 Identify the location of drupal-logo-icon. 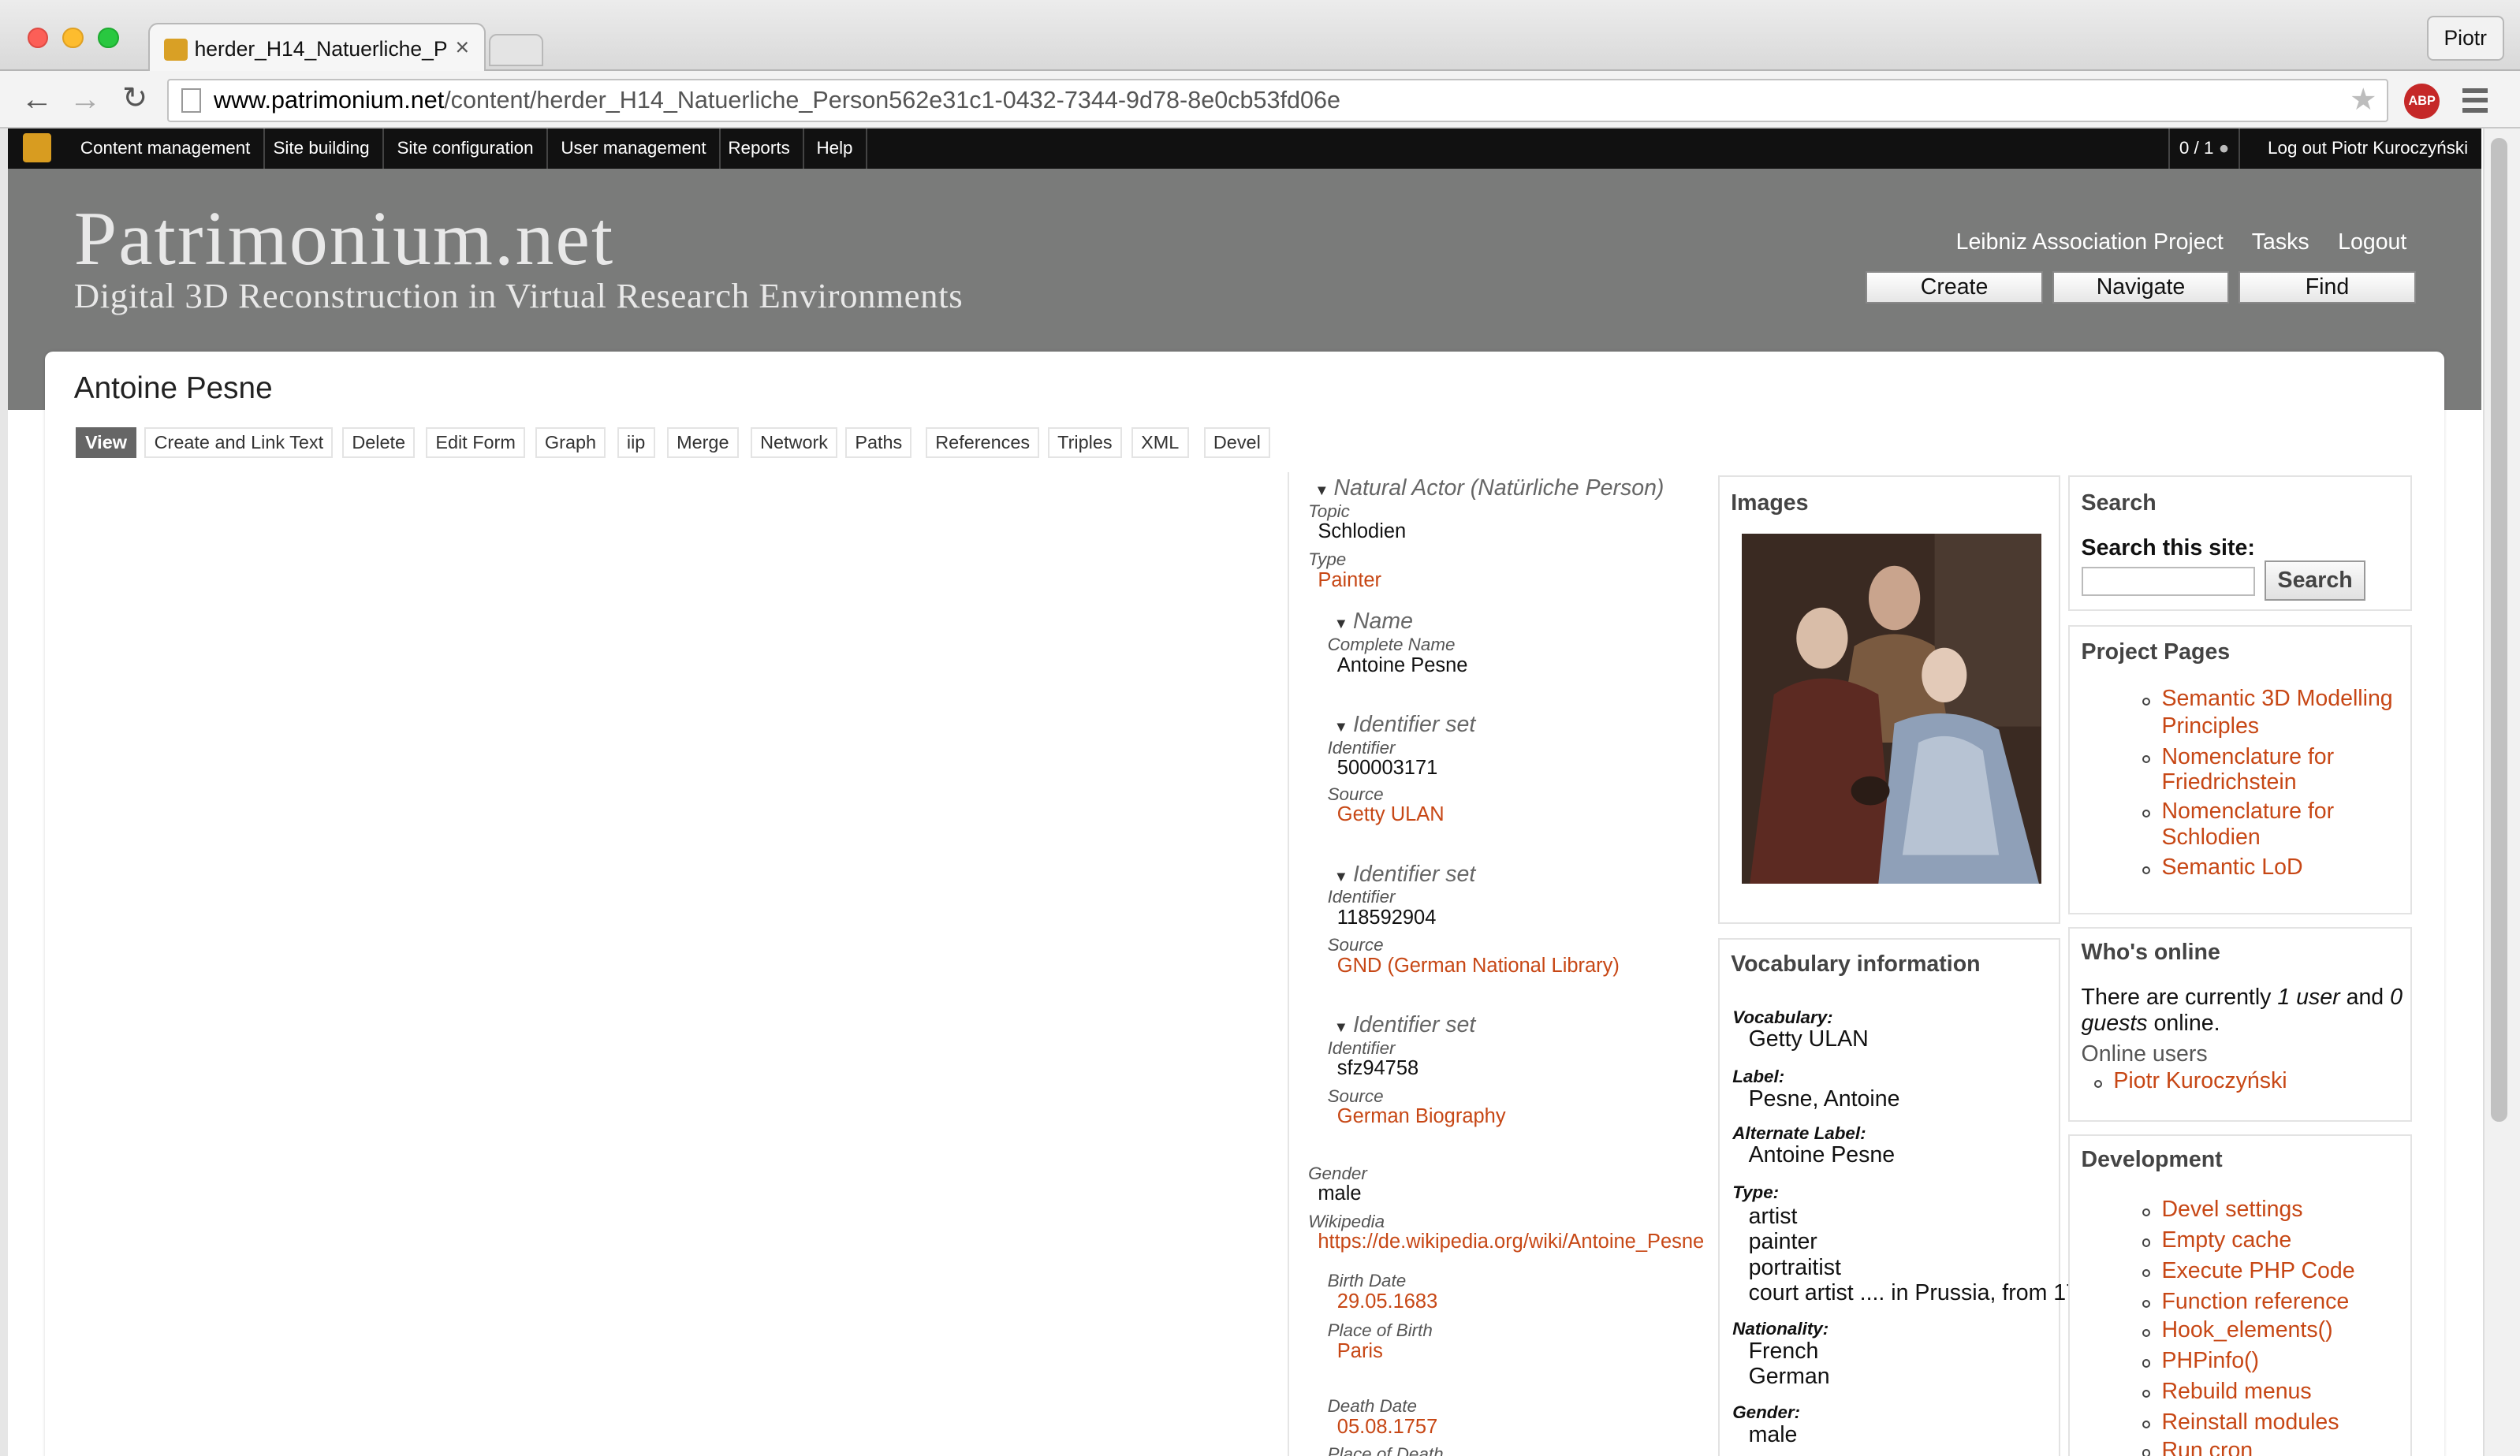
(37, 147).